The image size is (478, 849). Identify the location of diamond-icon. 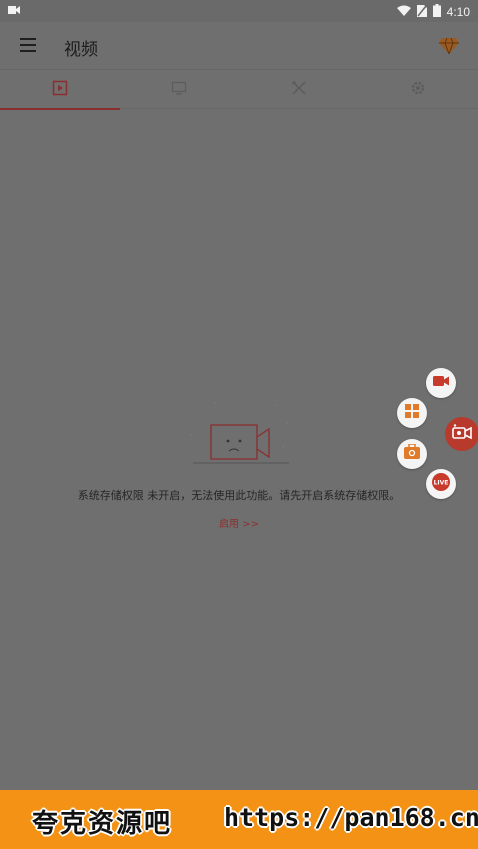
(449, 45).